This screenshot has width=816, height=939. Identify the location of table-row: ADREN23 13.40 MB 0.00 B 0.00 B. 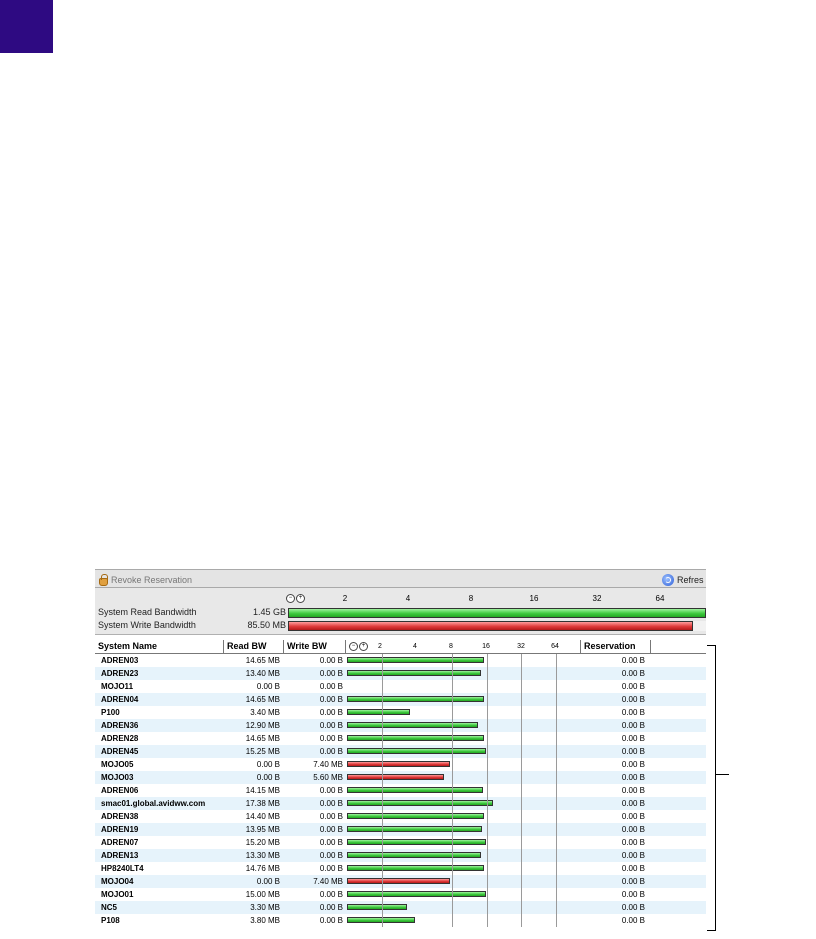
(400, 673).